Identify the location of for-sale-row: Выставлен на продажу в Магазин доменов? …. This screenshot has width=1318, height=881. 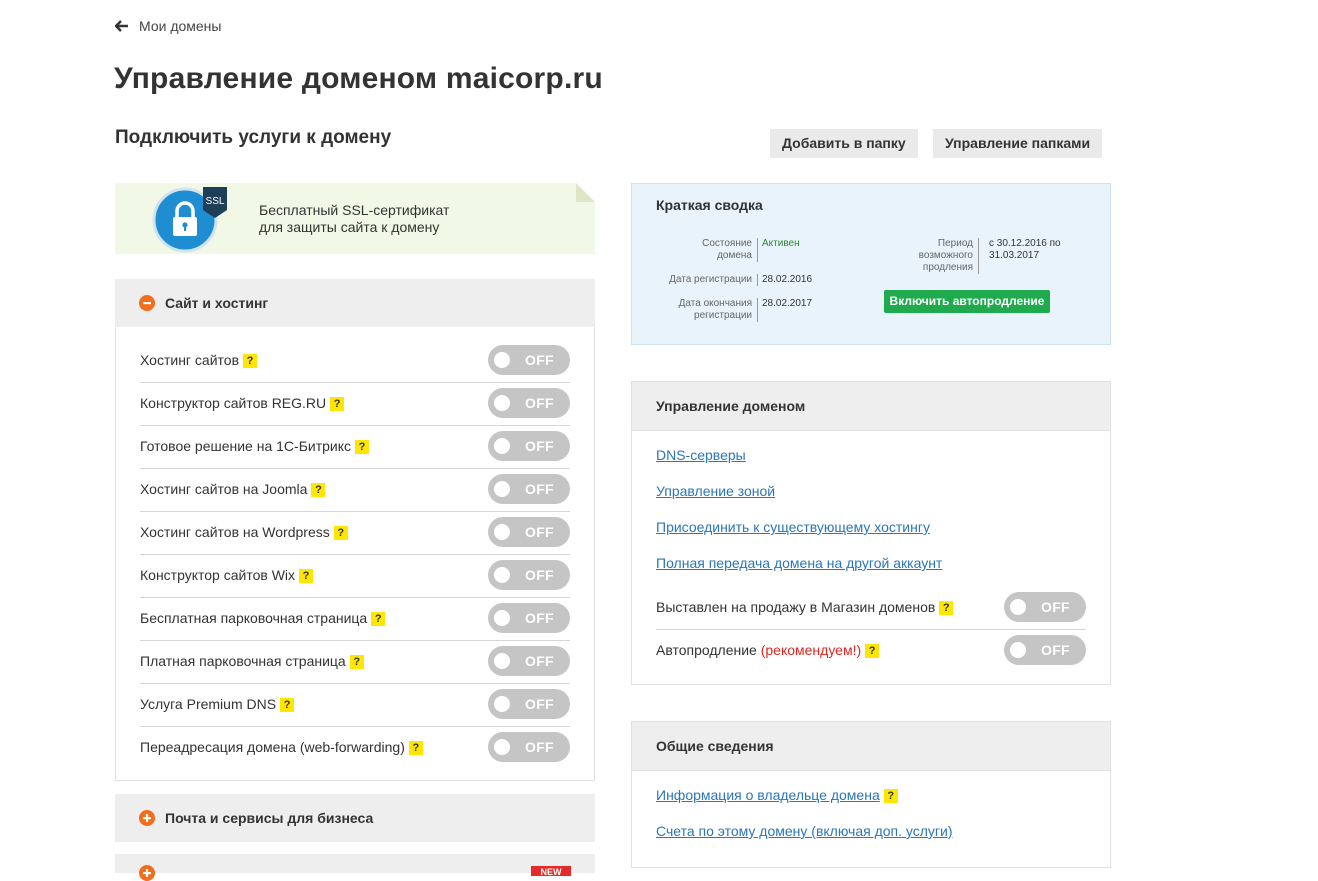
(871, 608).